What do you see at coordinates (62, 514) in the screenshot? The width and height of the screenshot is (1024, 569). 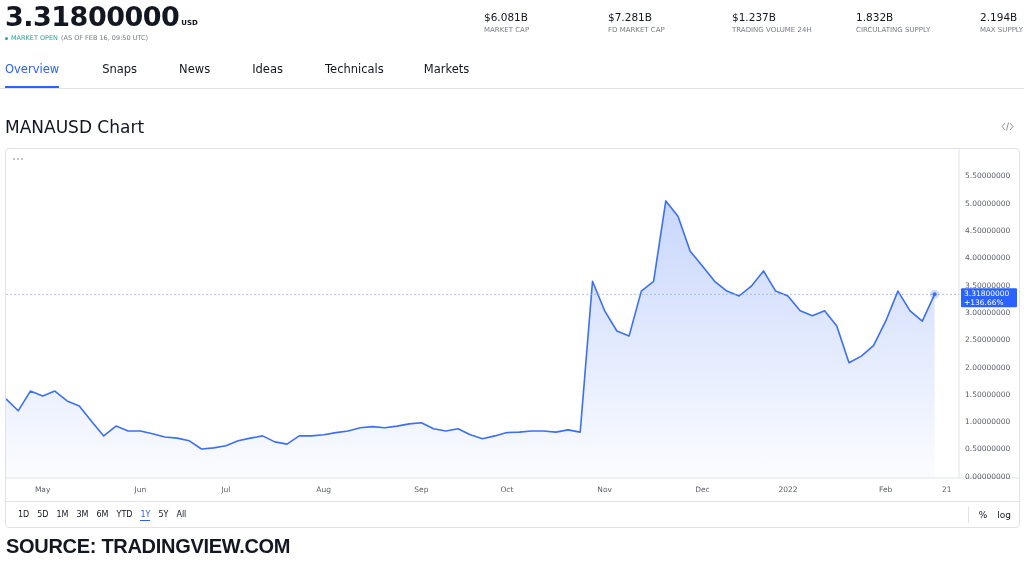 I see `range-button: 1M` at bounding box center [62, 514].